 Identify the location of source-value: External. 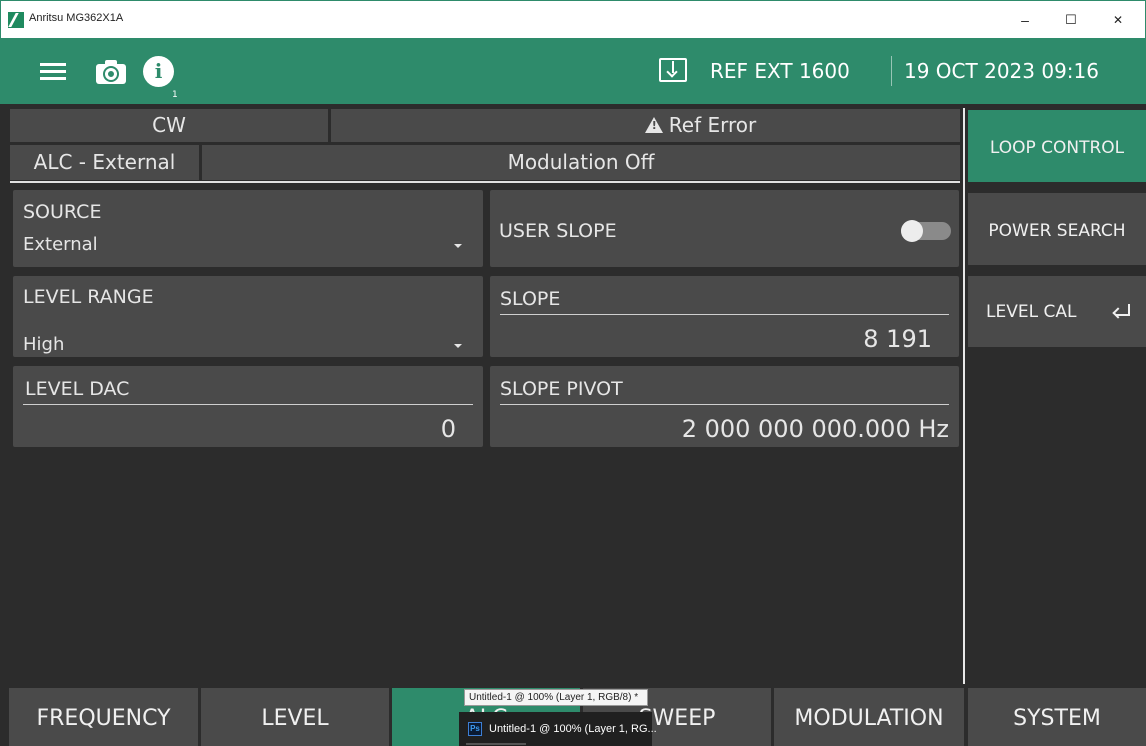
(60, 244).